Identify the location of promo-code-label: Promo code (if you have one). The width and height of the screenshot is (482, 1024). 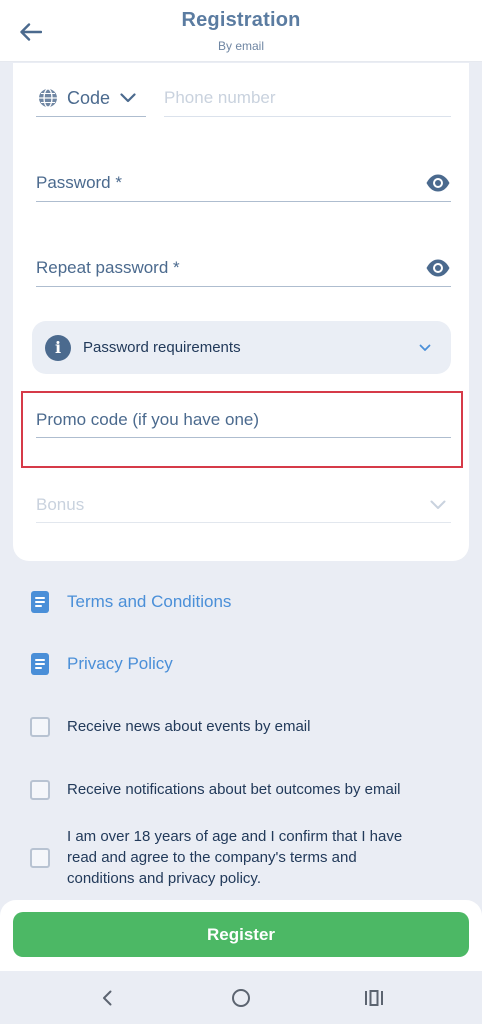
(148, 419).